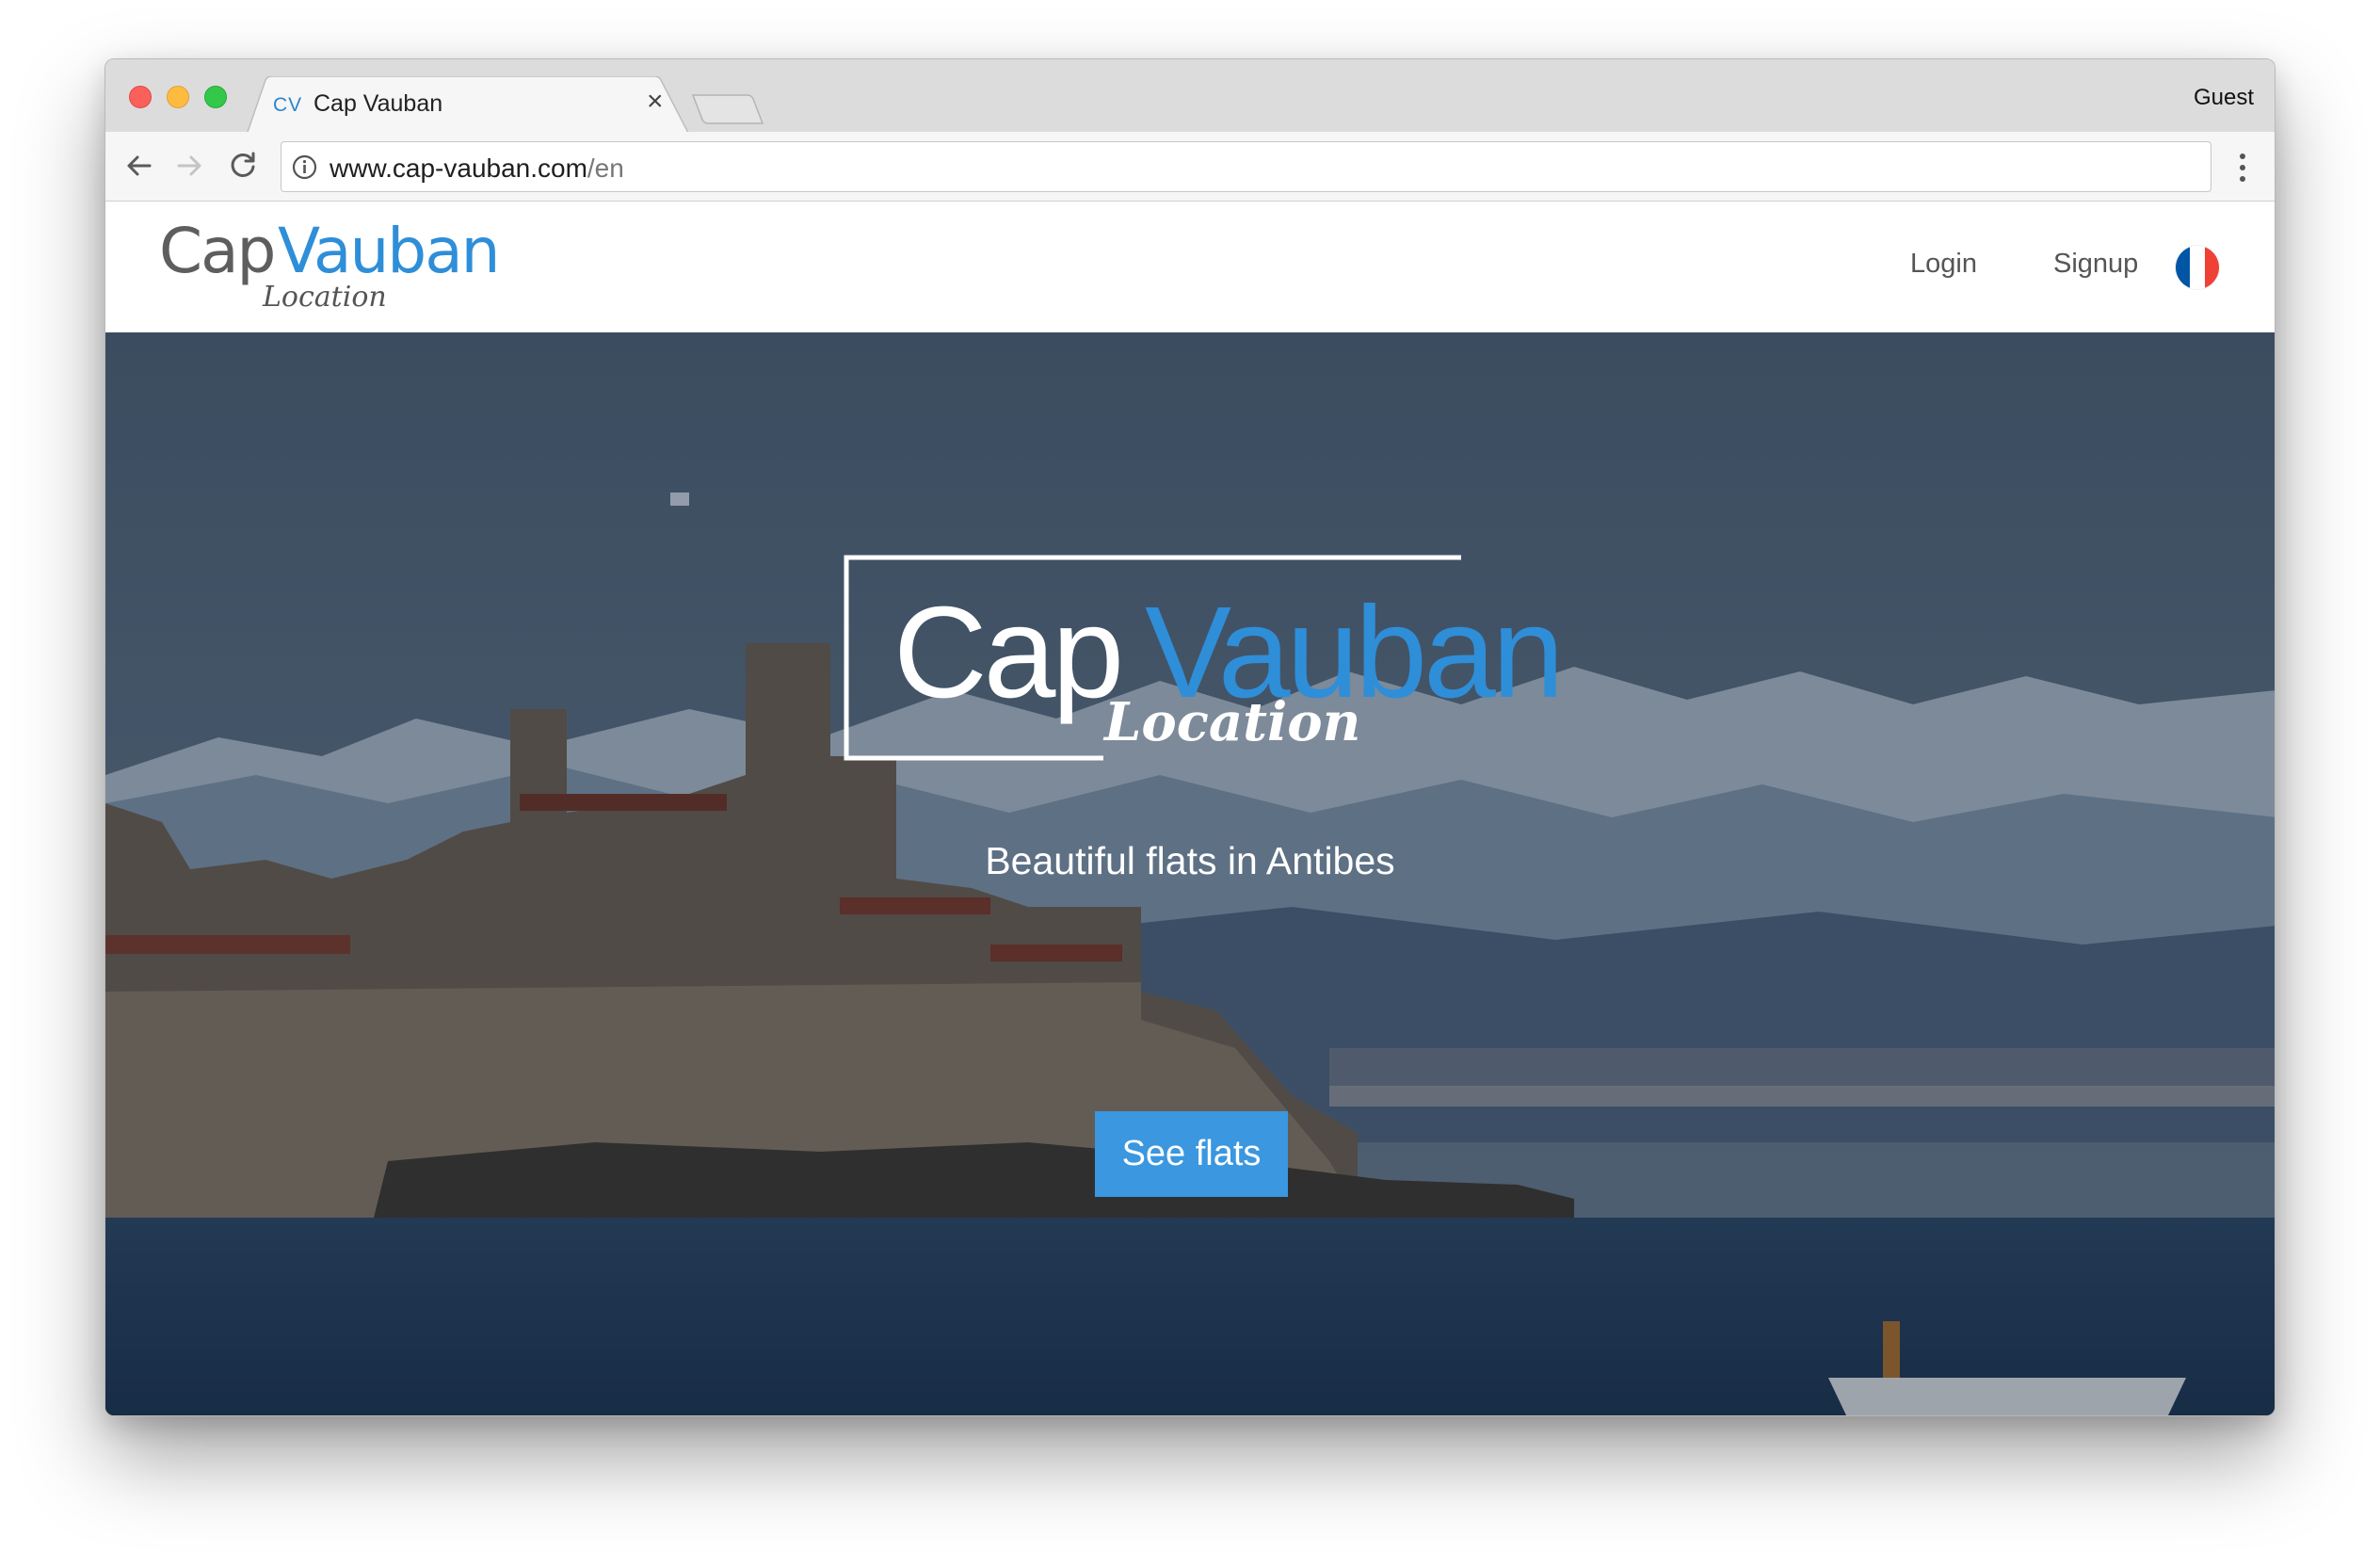 The width and height of the screenshot is (2380, 1567). Describe the element at coordinates (2211, 267) in the screenshot. I see `flag-red-stripe` at that location.